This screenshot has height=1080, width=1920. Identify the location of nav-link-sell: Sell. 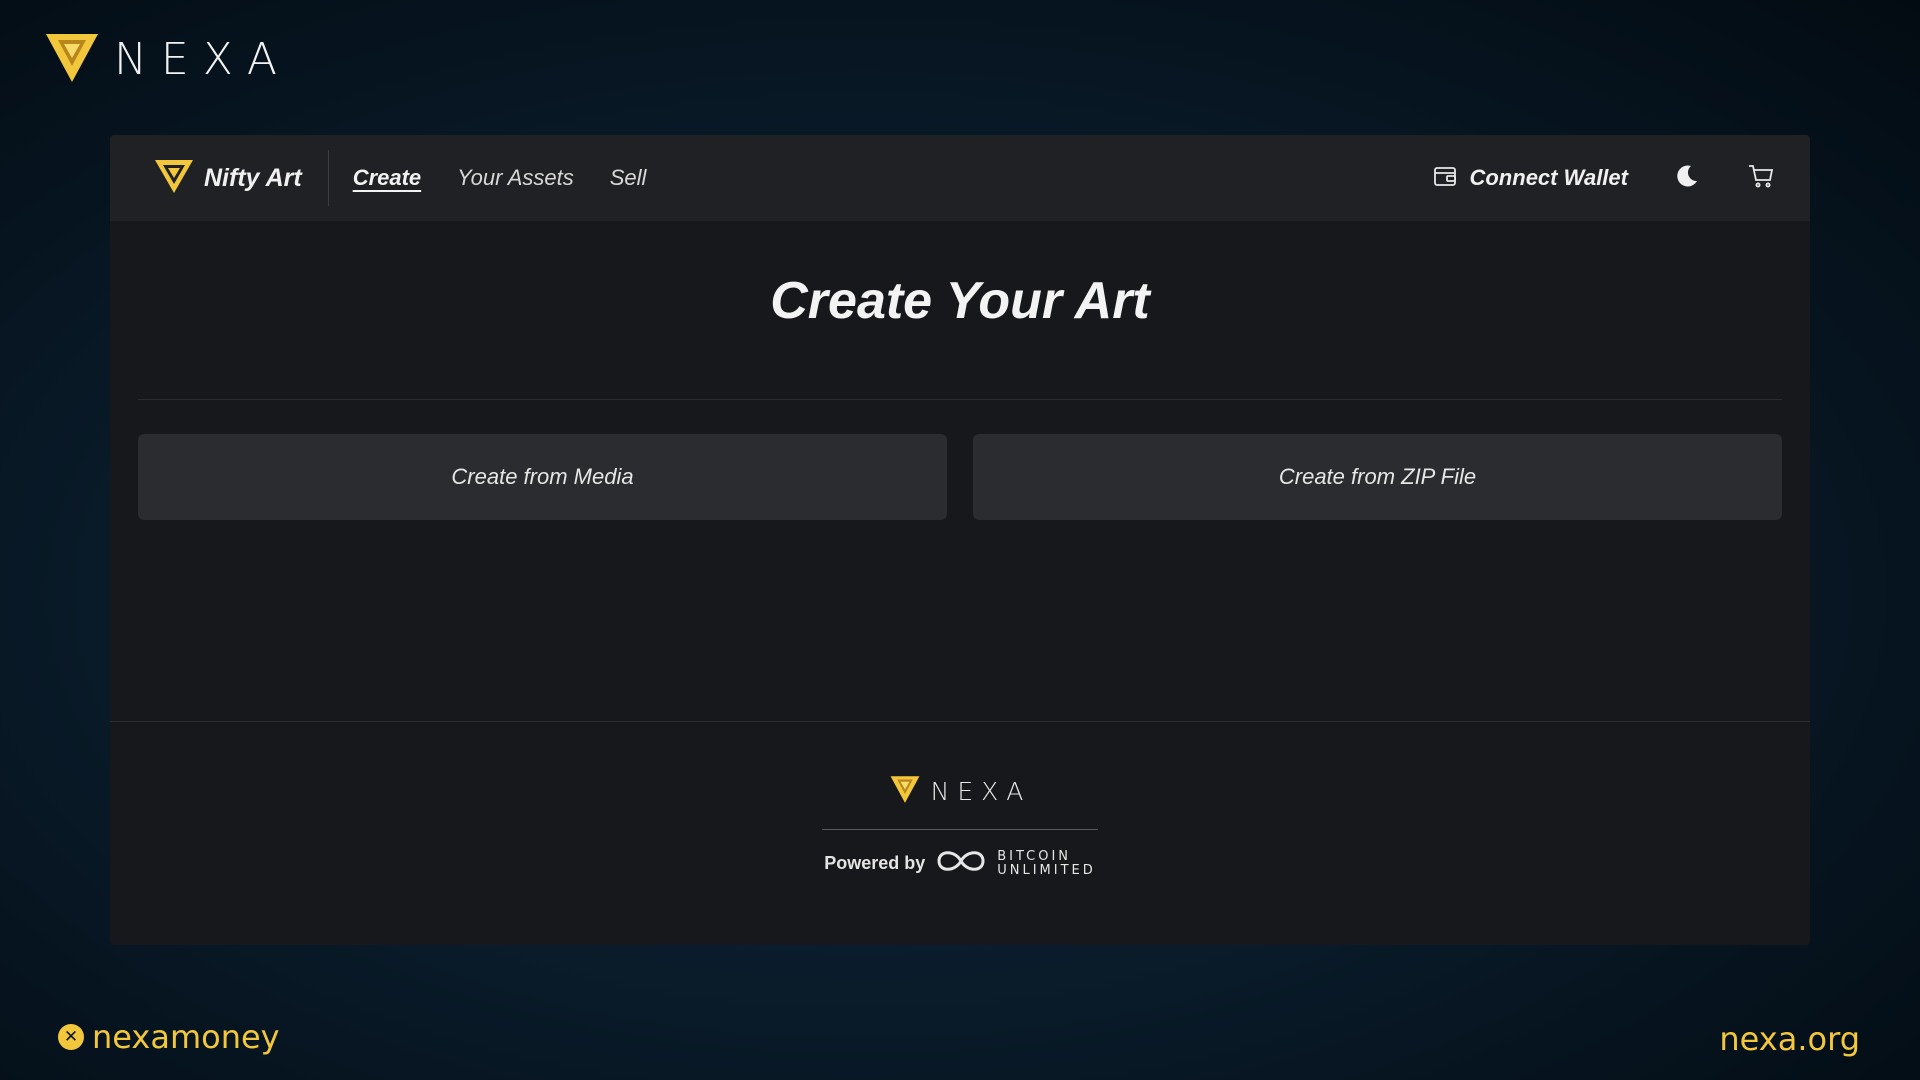
(628, 178).